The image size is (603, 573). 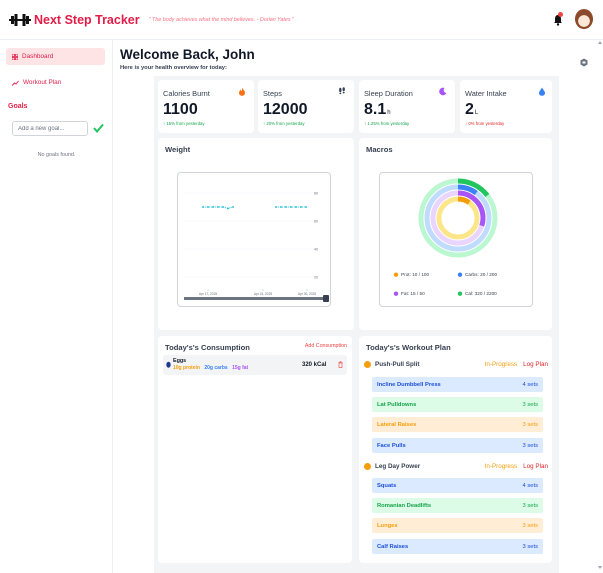 I want to click on food-kcal: 320 kCal, so click(x=314, y=365).